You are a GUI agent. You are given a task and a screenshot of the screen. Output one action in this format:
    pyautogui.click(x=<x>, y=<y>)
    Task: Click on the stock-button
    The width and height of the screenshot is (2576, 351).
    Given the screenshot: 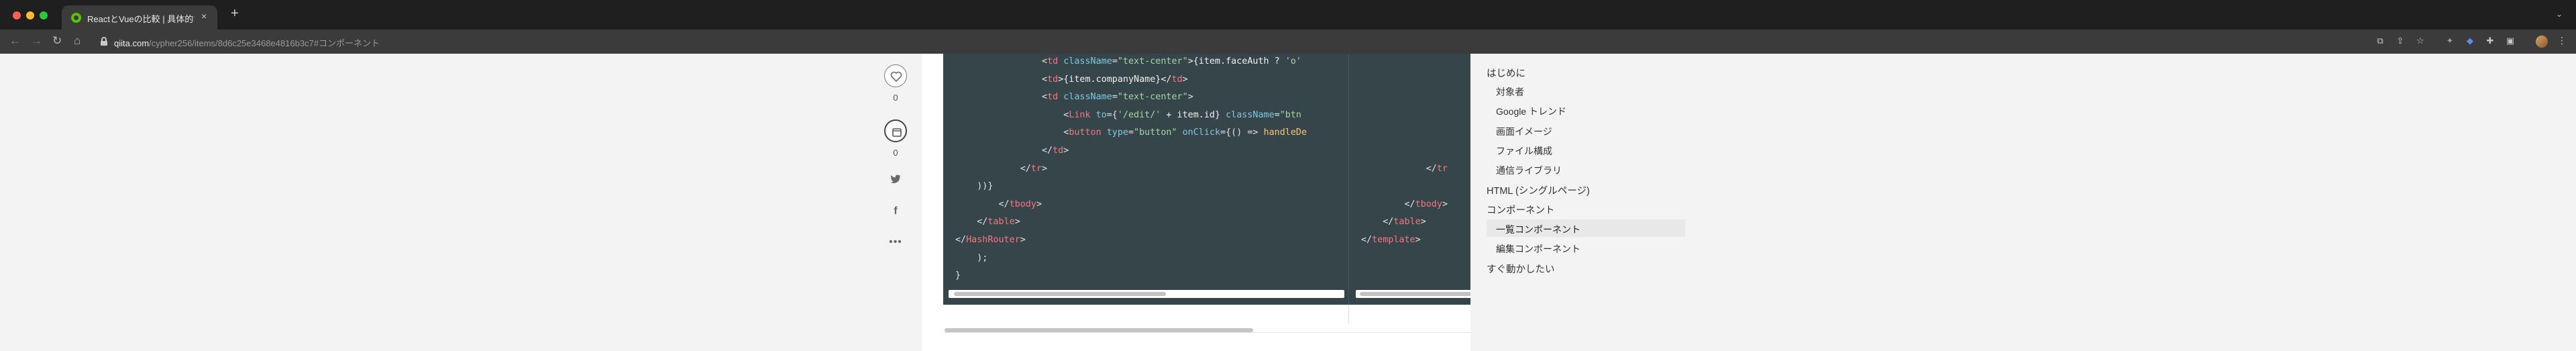 What is the action you would take?
    pyautogui.click(x=895, y=130)
    